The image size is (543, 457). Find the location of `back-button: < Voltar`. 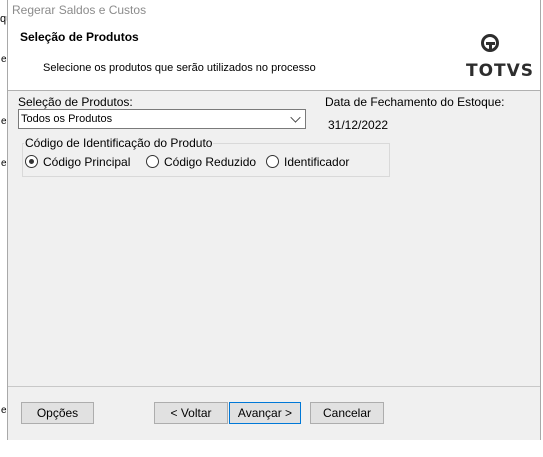

back-button: < Voltar is located at coordinates (191, 413).